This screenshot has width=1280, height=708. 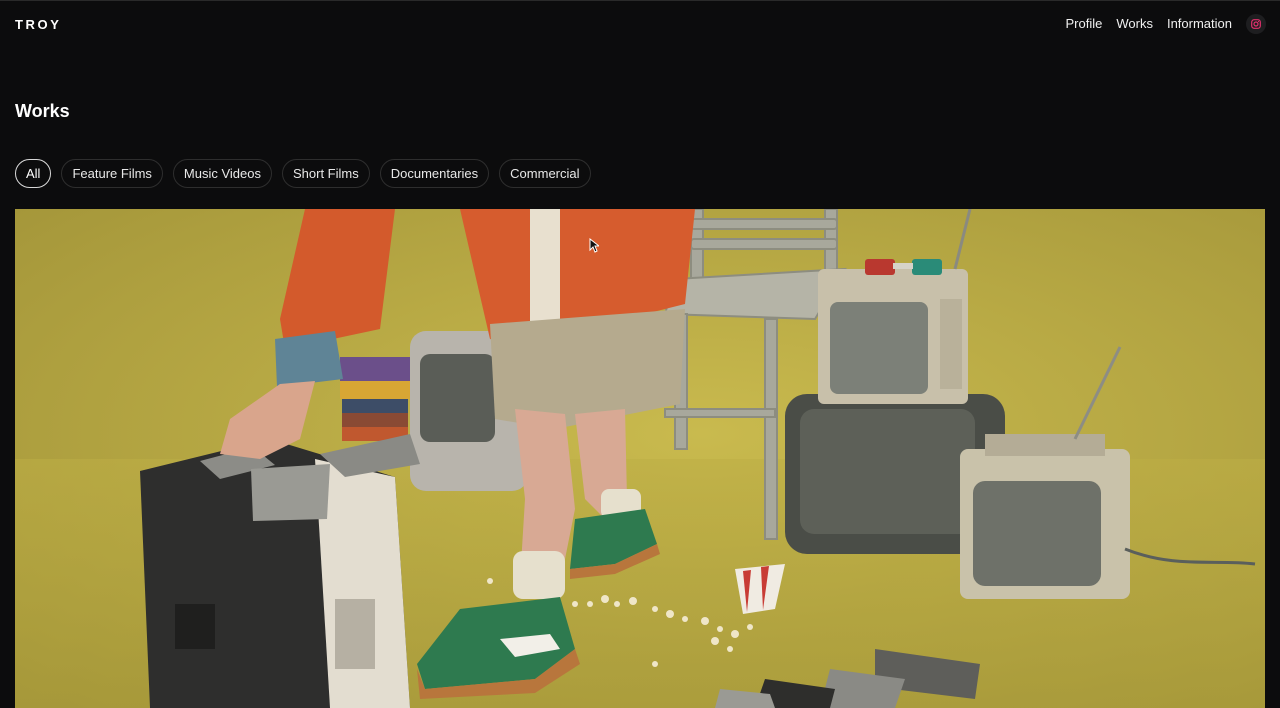 I want to click on site-header: TROY Profile Works Information, so click(x=640, y=24).